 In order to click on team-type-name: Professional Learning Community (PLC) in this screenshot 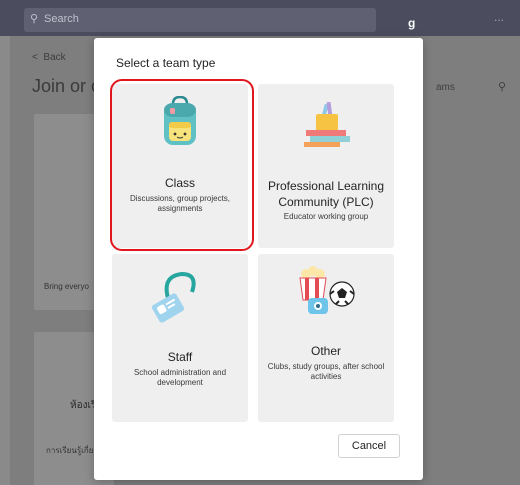, I will do `click(326, 194)`.